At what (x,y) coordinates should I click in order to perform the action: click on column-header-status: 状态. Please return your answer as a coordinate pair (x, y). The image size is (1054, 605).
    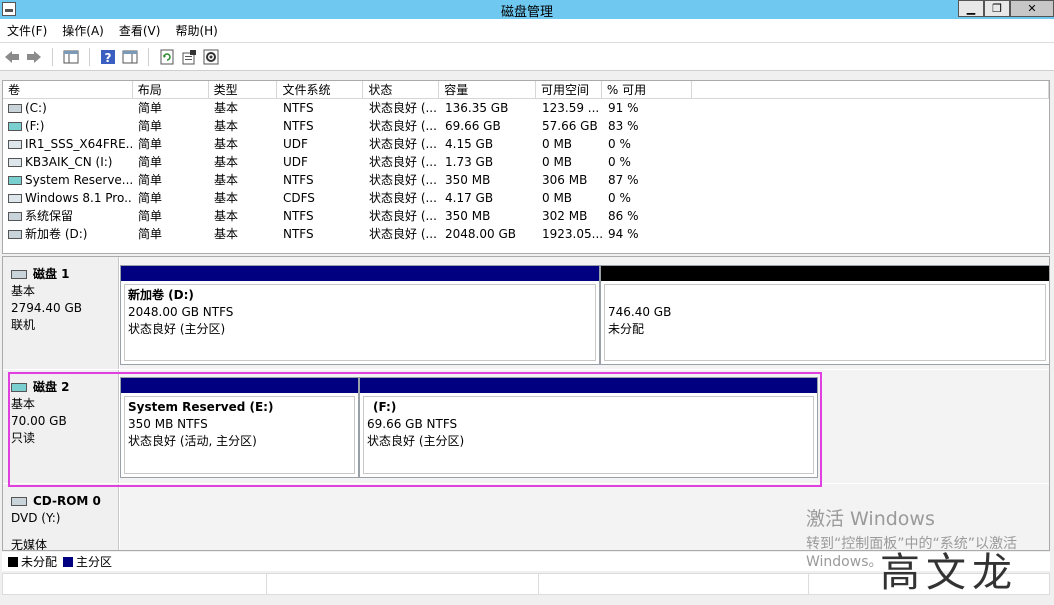
    Looking at the image, I should click on (401, 89).